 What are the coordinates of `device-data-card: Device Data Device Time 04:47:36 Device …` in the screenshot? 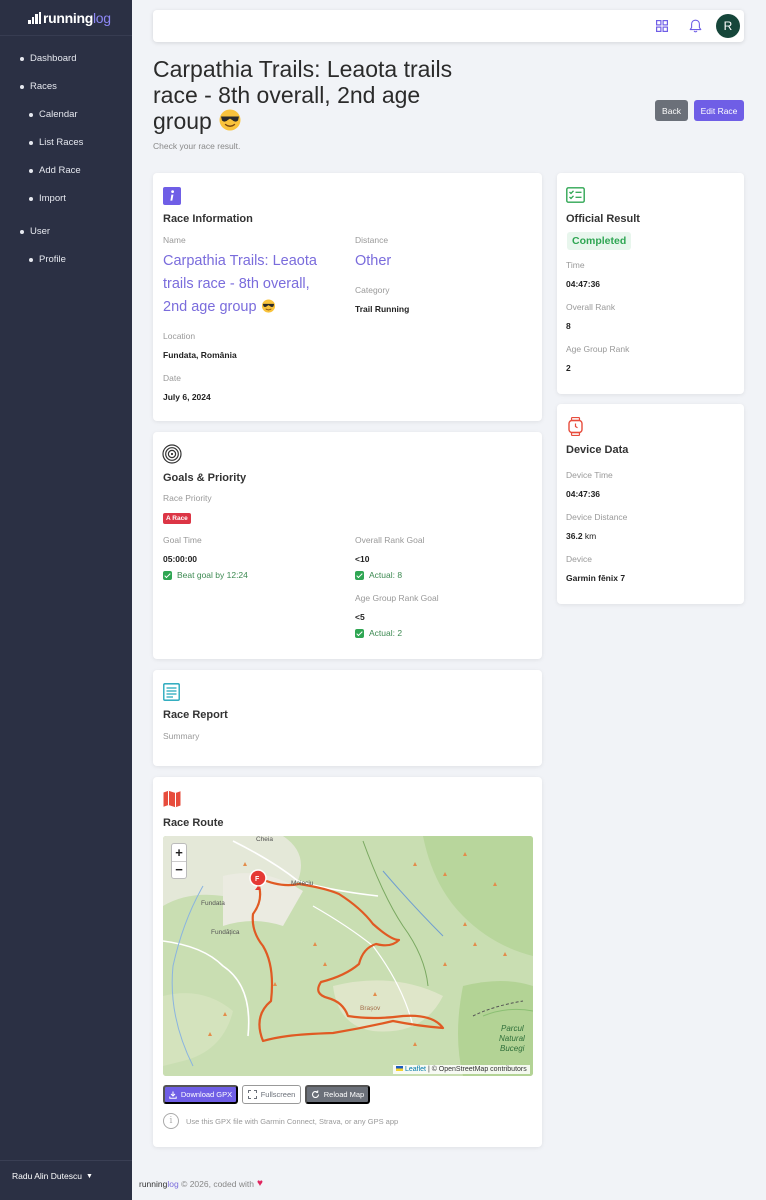 It's located at (650, 504).